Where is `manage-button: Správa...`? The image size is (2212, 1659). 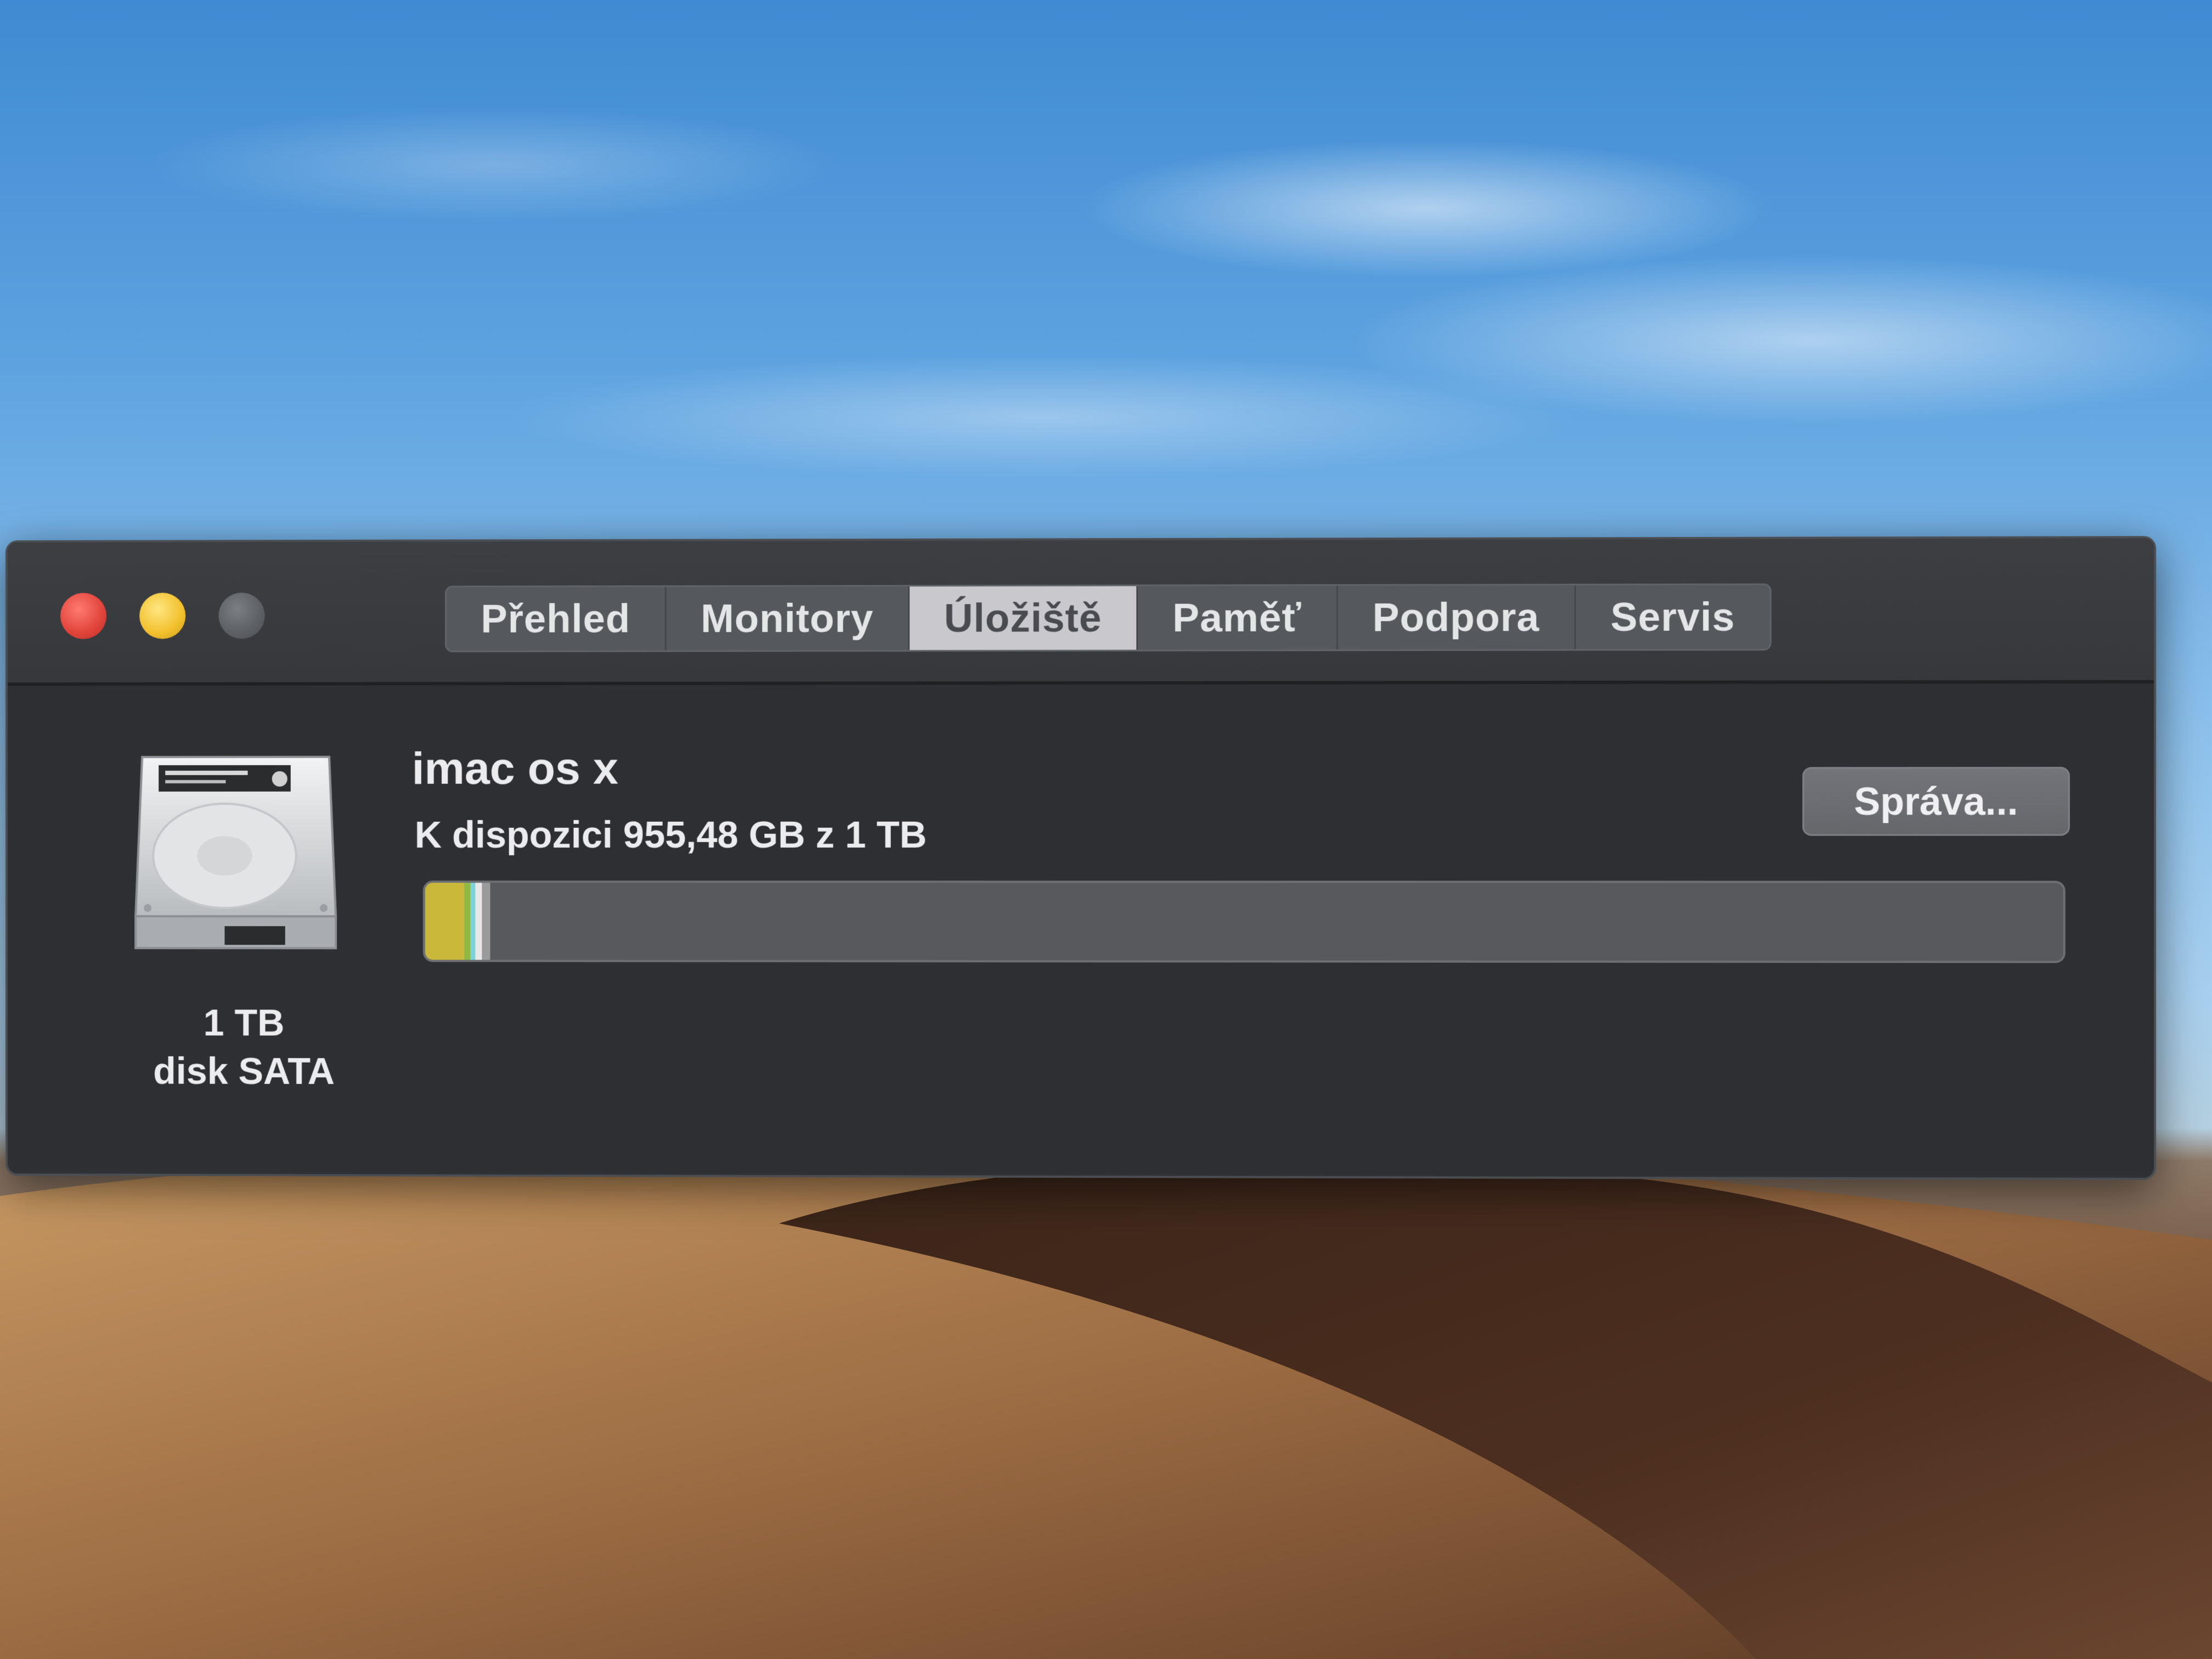 manage-button: Správa... is located at coordinates (1936, 801).